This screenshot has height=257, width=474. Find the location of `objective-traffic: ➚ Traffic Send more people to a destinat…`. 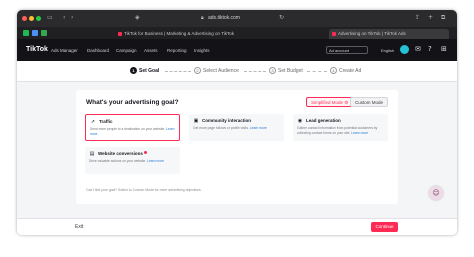

objective-traffic: ➚ Traffic Send more people to a destinat… is located at coordinates (132, 127).